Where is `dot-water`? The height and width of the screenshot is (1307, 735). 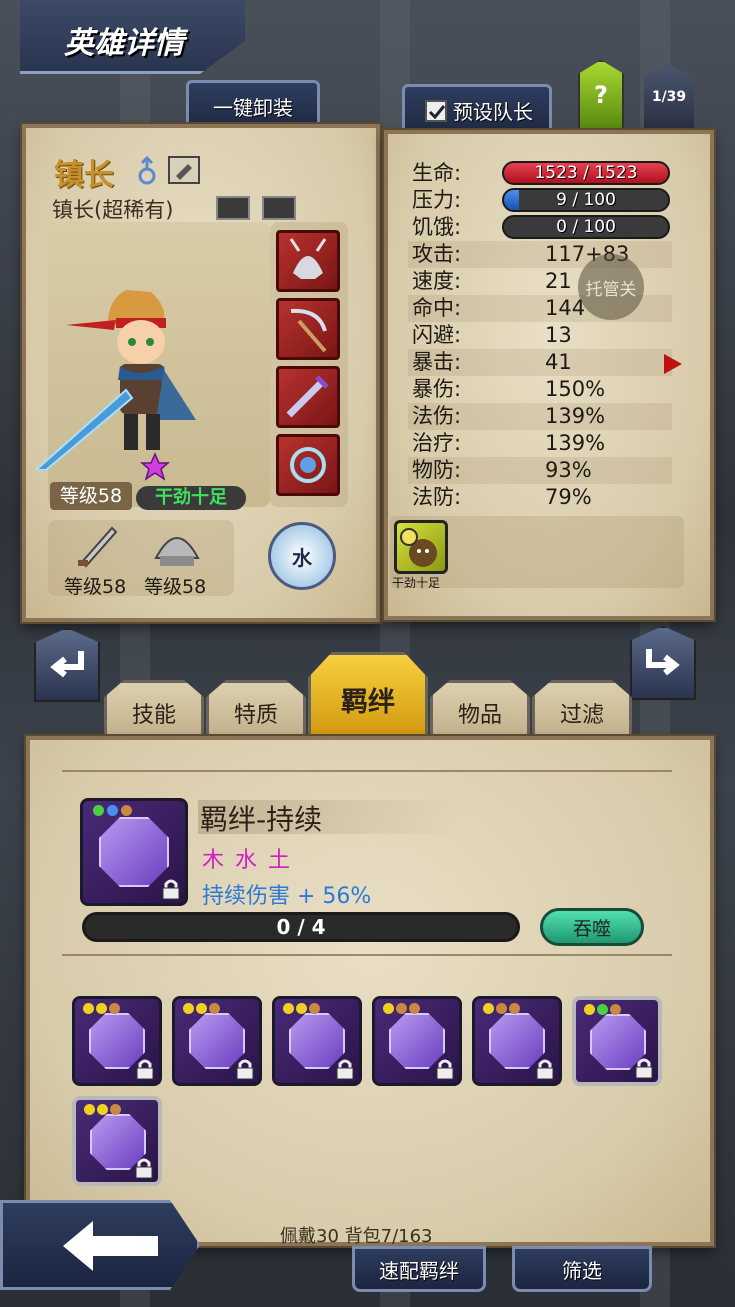 dot-water is located at coordinates (112, 810).